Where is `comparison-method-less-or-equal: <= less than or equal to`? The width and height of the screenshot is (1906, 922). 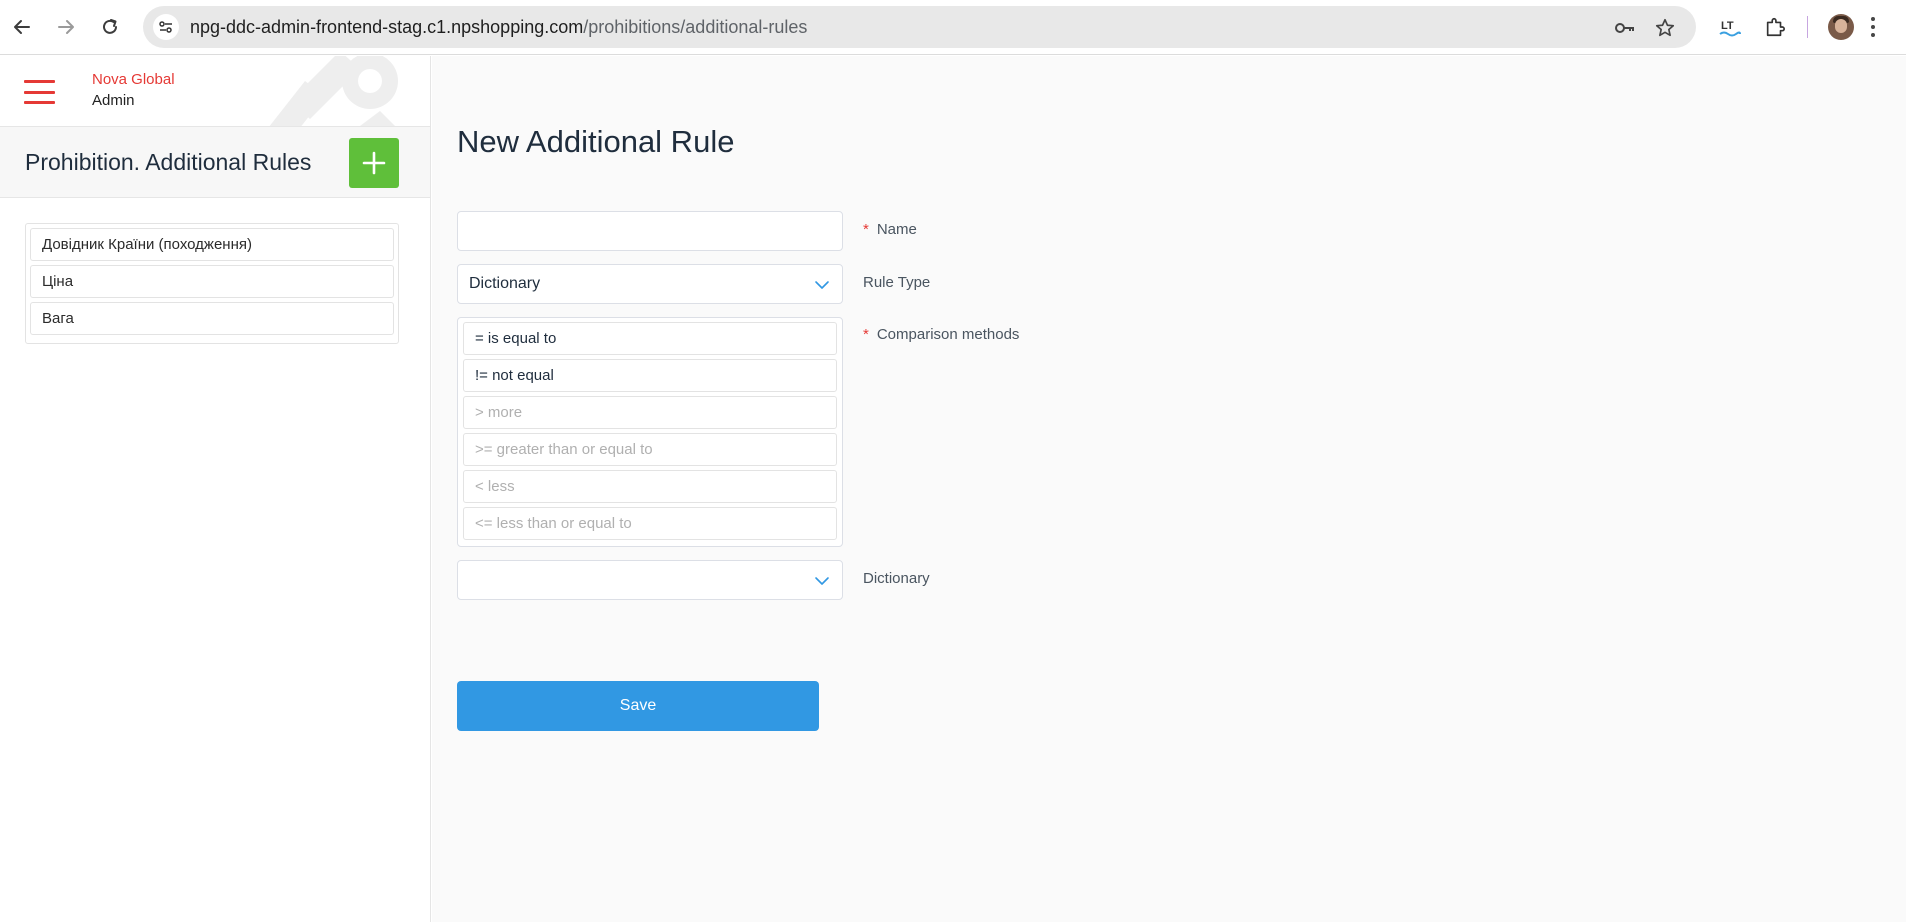 comparison-method-less-or-equal: <= less than or equal to is located at coordinates (650, 523).